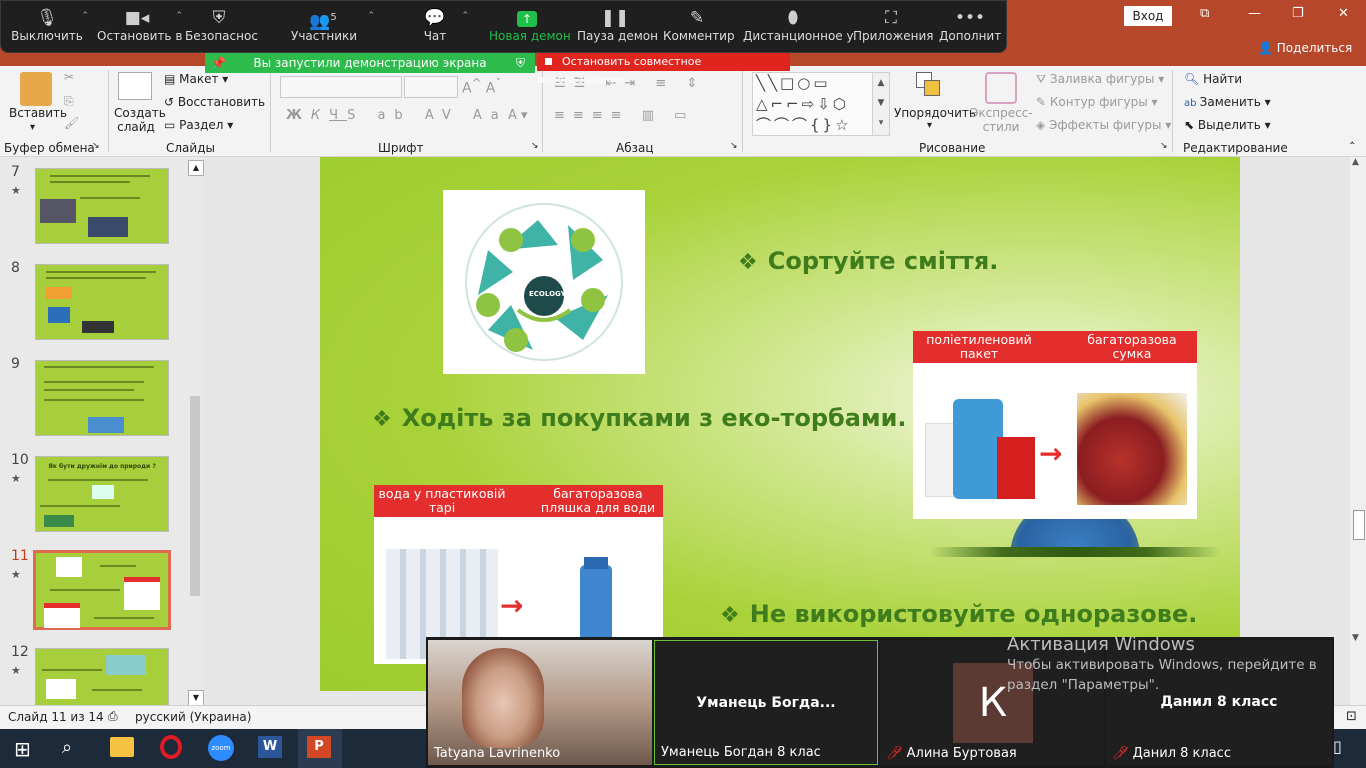 The width and height of the screenshot is (1366, 768). Describe the element at coordinates (1097, 102) in the screenshot. I see `shape-outline-button: ✎ Контур фигуры ▾` at that location.